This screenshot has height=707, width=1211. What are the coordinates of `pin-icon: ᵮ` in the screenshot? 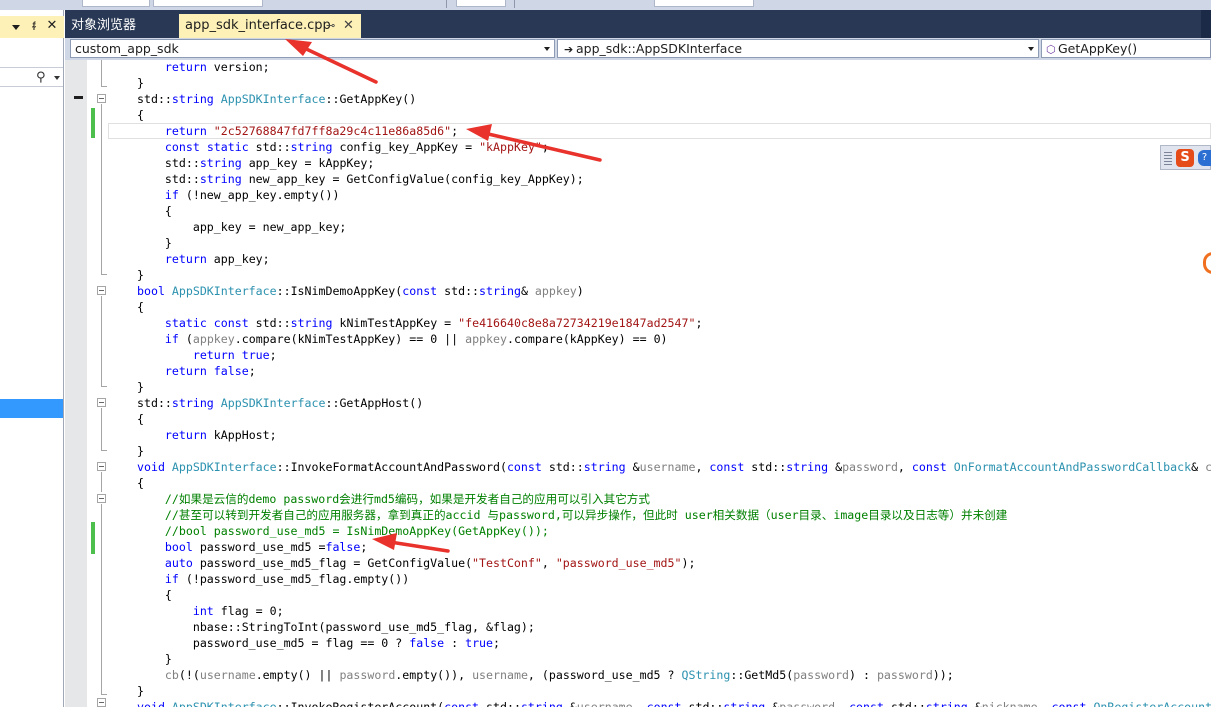 It's located at (34, 26).